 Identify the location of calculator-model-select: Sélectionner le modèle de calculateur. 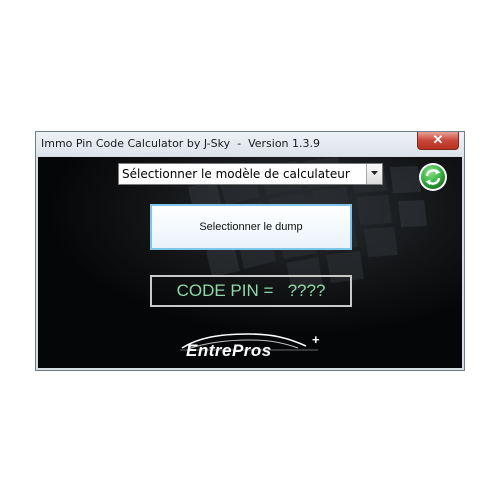
(250, 174).